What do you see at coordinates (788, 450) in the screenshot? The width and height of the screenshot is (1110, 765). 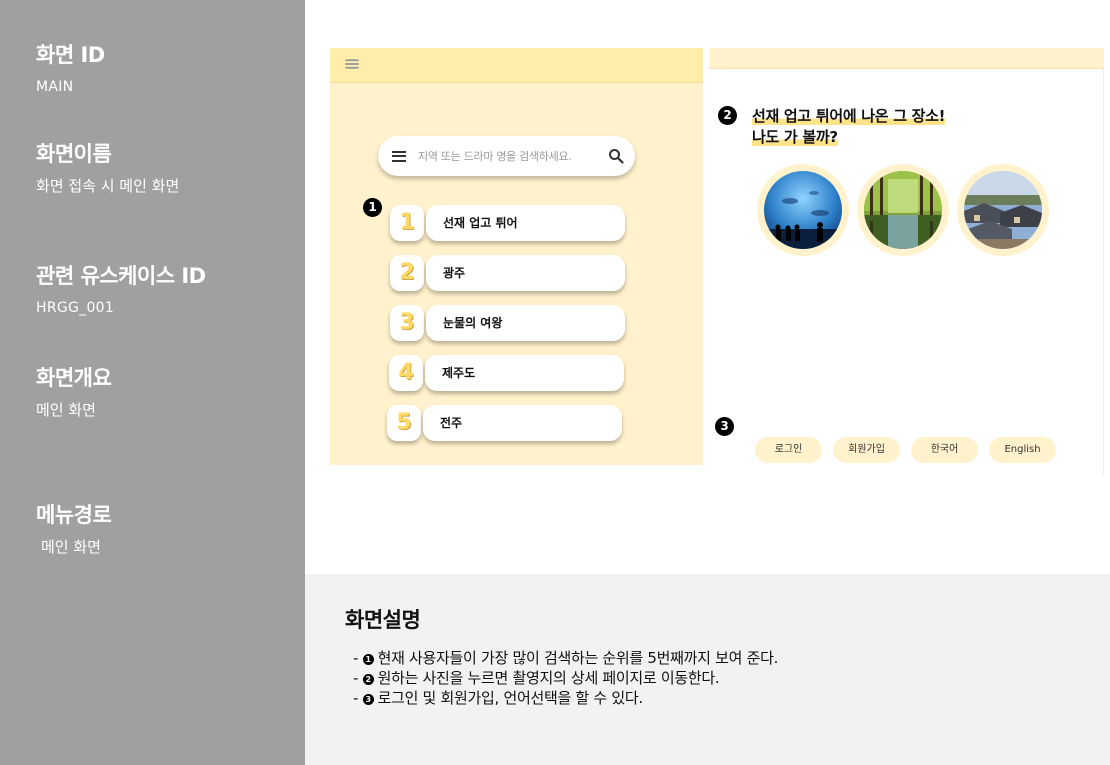 I see `login-button: 로그인` at bounding box center [788, 450].